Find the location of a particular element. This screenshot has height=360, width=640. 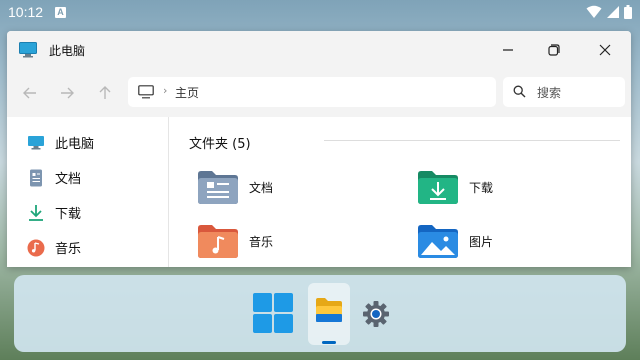

breadcrumb-chevron-icon: › is located at coordinates (165, 90).